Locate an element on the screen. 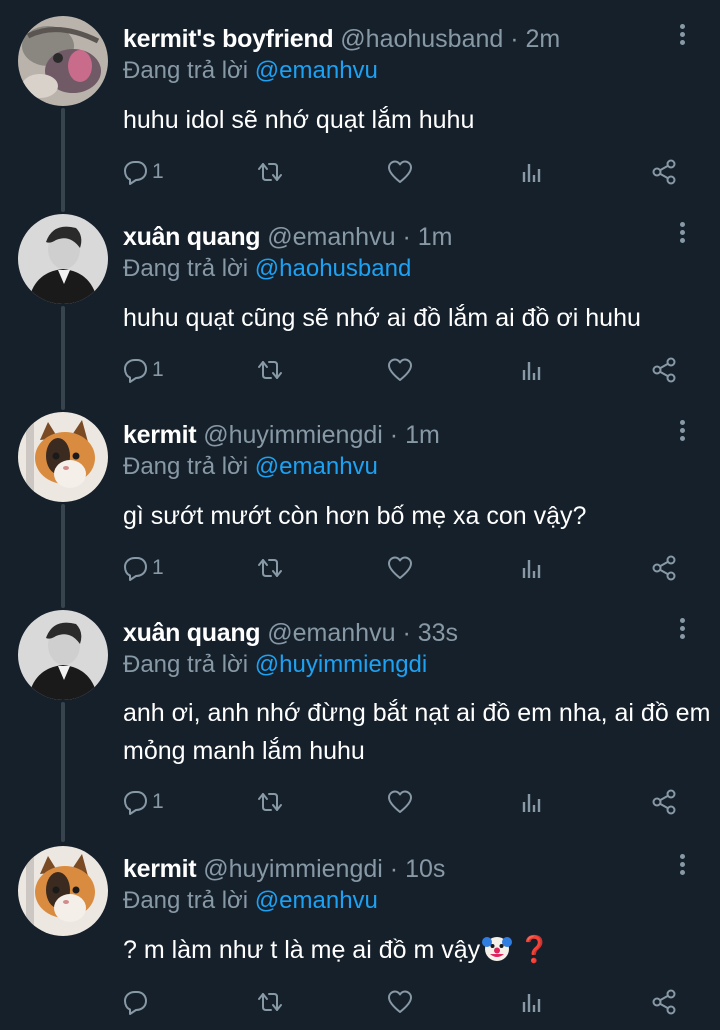 Image resolution: width=720 pixels, height=1030 pixels. tweet-header: kermit @huyimmiengdi · 10s is located at coordinates (284, 869).